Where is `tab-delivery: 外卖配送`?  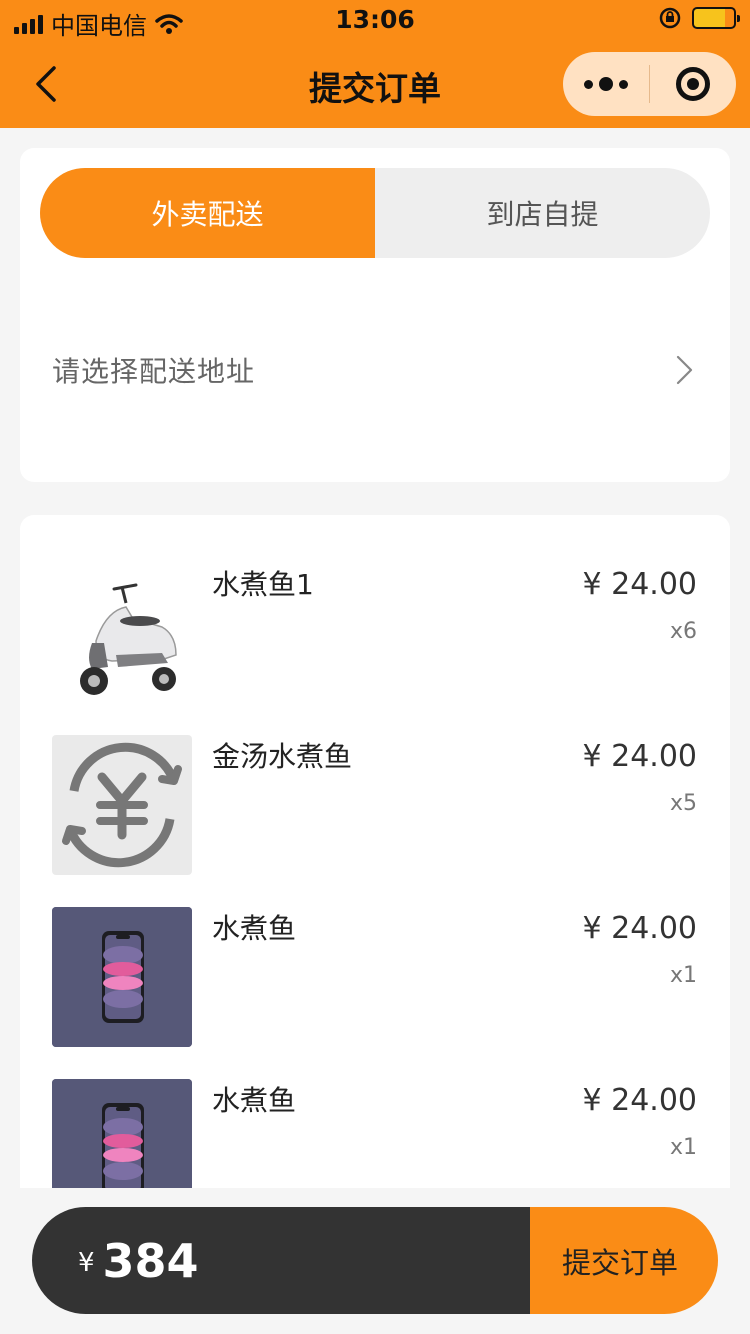 tab-delivery: 外卖配送 is located at coordinates (207, 213).